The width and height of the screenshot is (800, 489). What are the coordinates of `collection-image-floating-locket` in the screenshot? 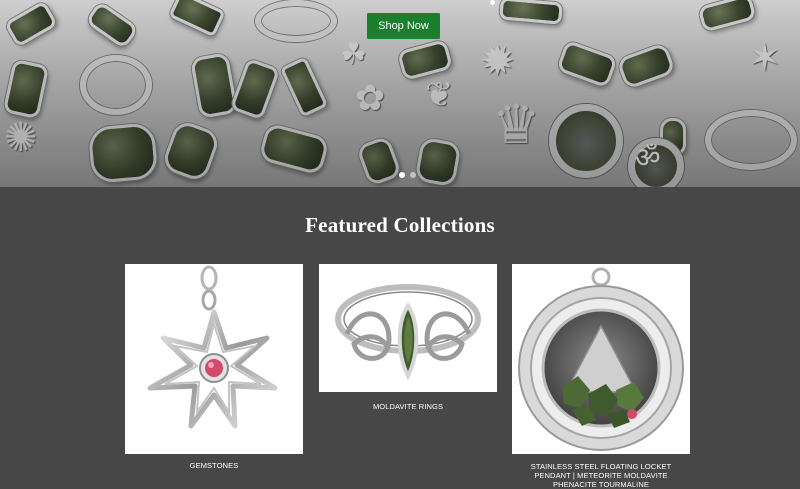 It's located at (601, 359).